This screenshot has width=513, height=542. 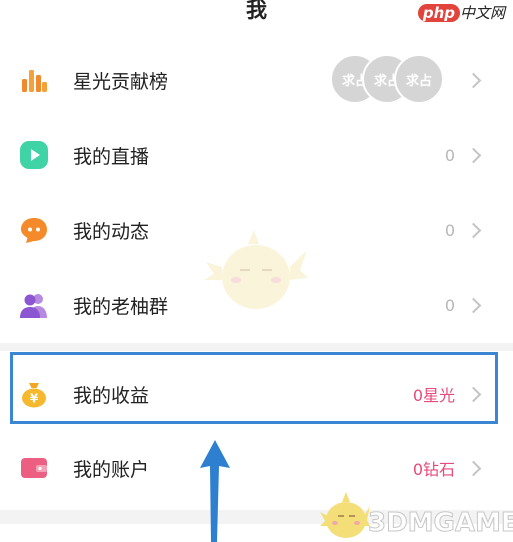 I want to click on menu-item-label: 我的老柚群, so click(x=121, y=306).